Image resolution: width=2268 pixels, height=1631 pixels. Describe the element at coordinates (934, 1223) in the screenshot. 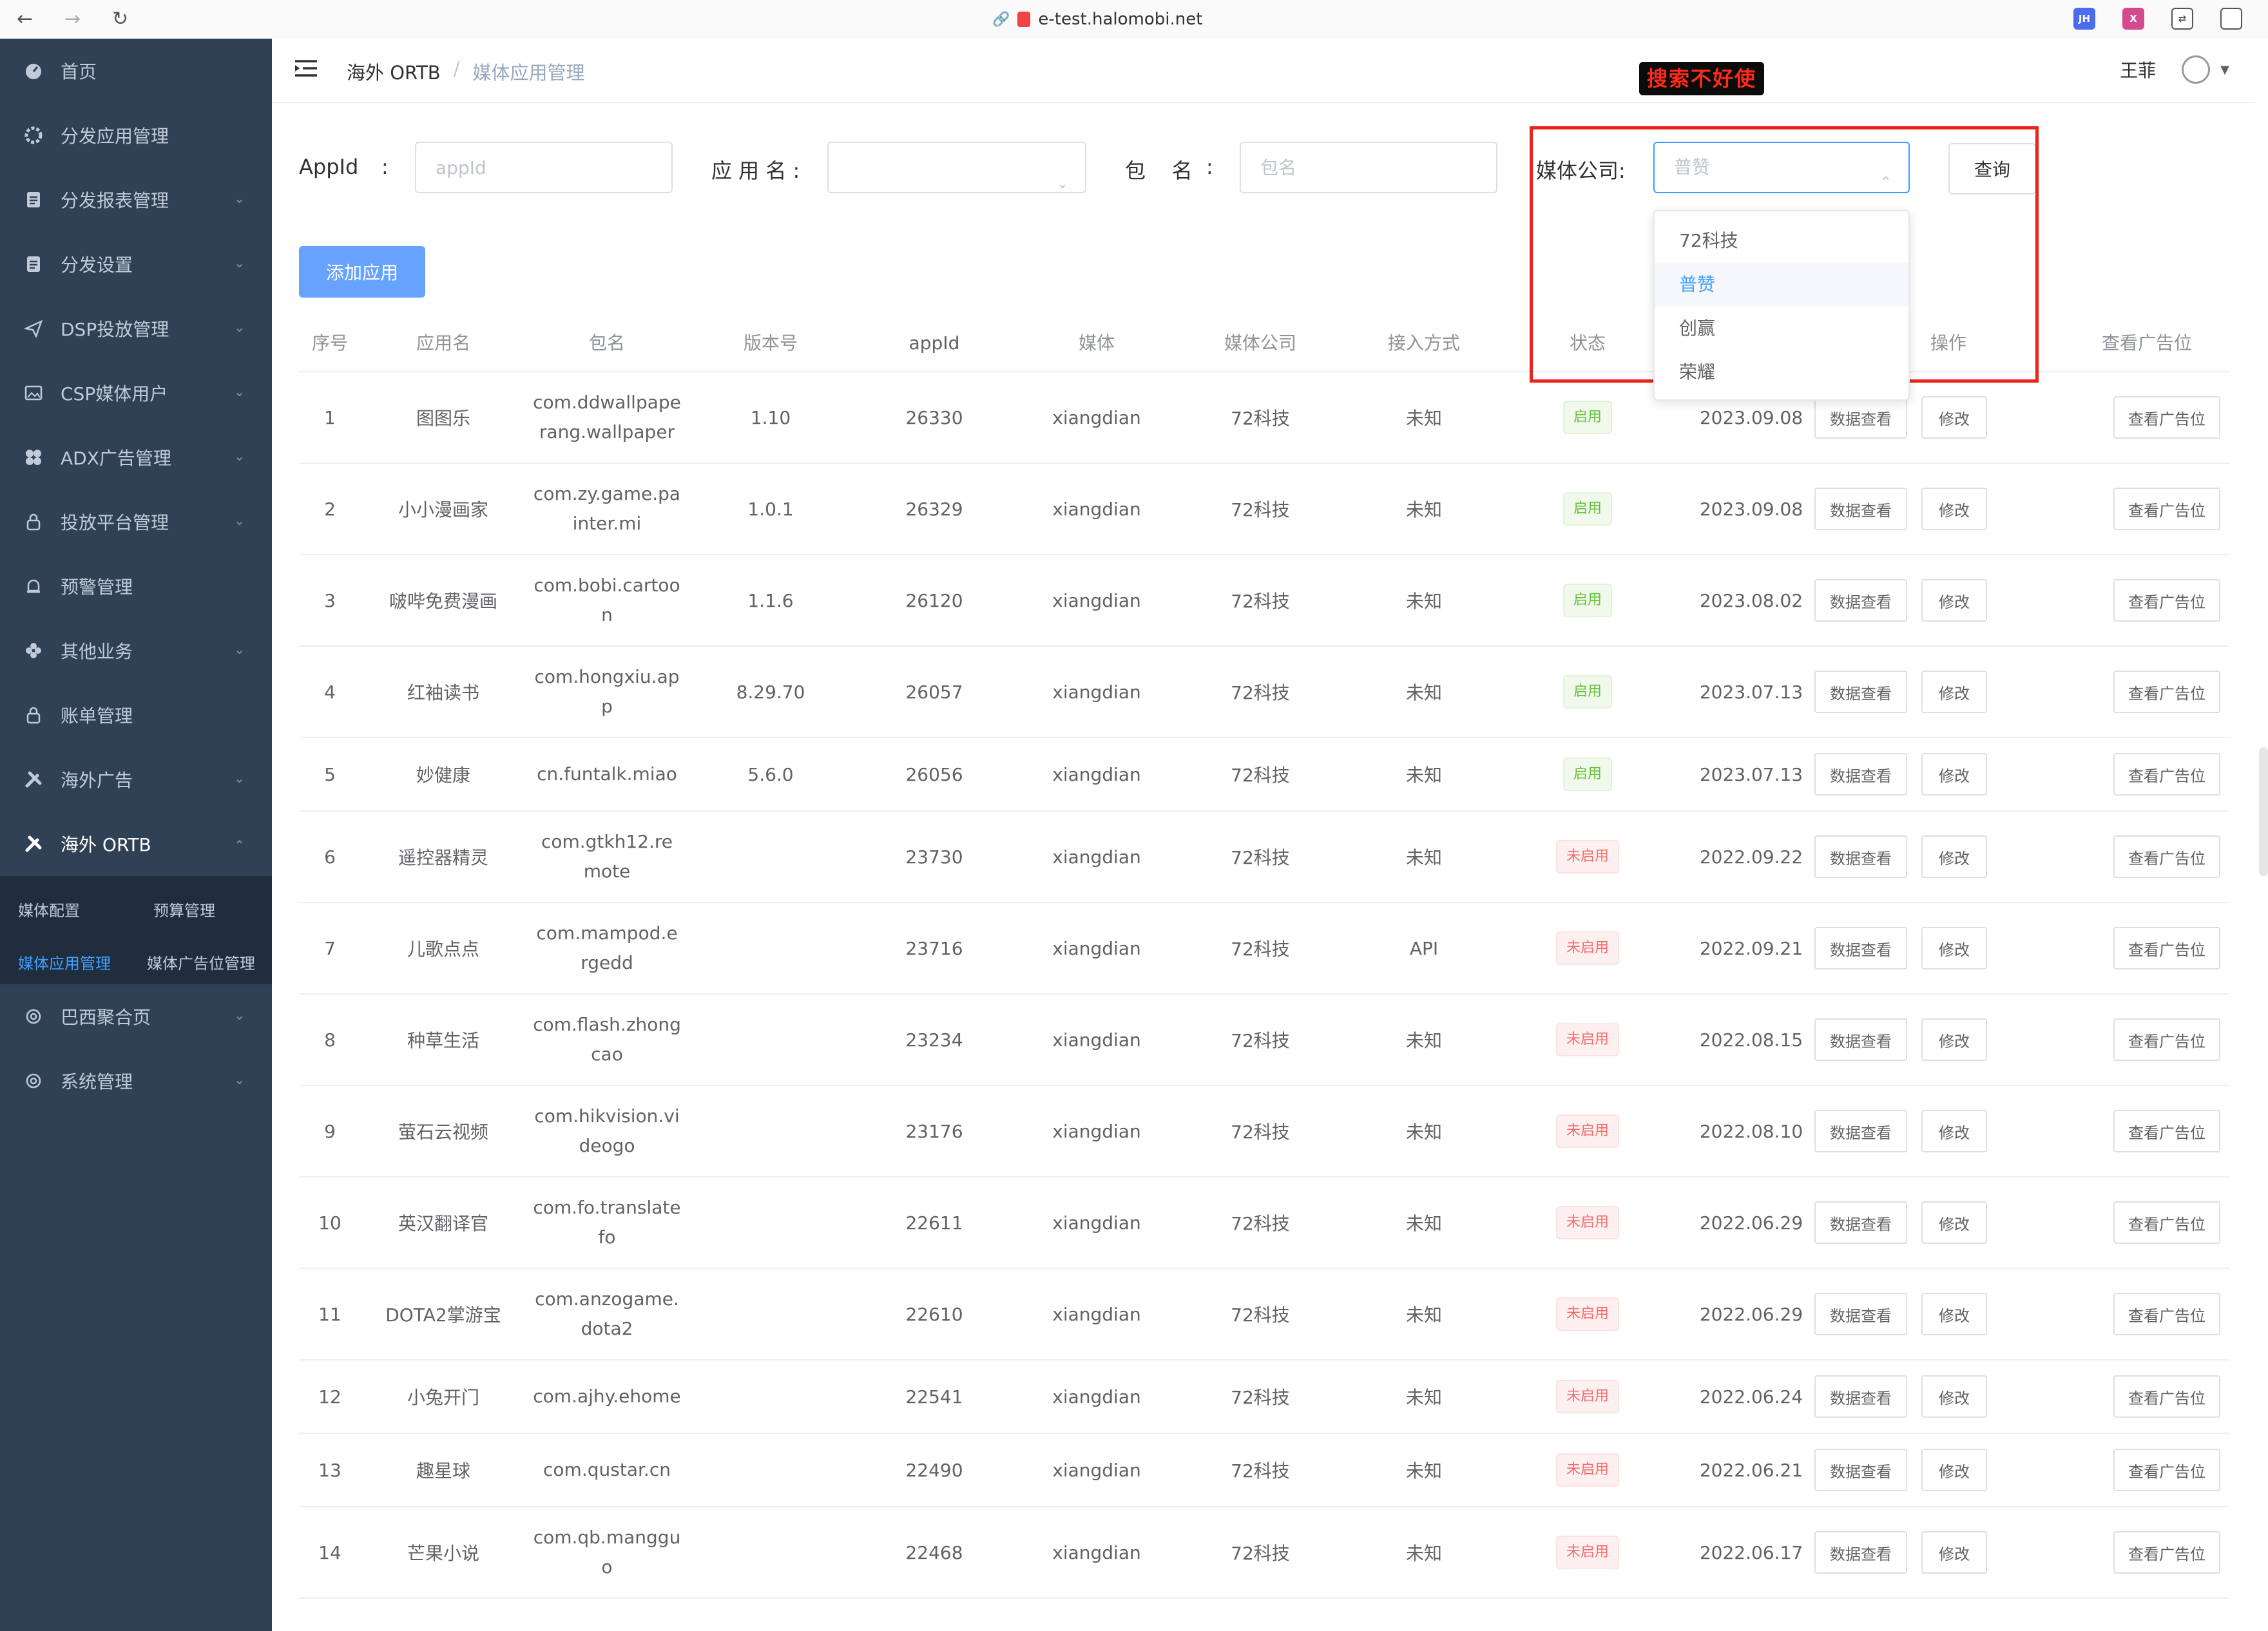

I see `cell-appid: 22611` at that location.